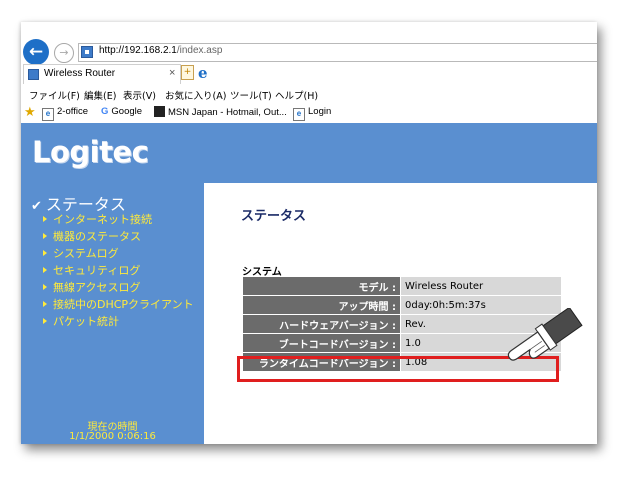 This screenshot has height=486, width=639. I want to click on table-row: モデル : Wireless Router, so click(402, 286).